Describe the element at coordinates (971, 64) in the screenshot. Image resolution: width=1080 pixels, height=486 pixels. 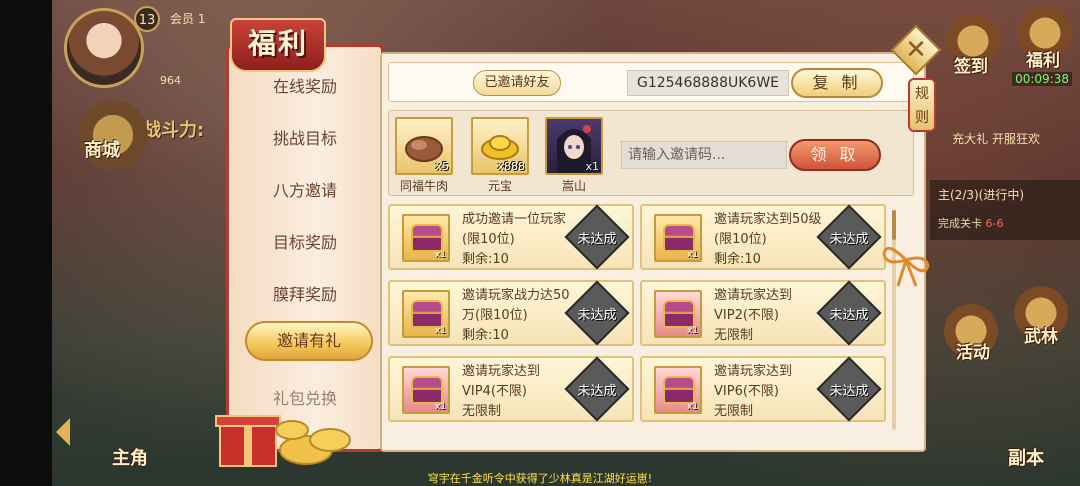
I see `signin-label: 签到` at that location.